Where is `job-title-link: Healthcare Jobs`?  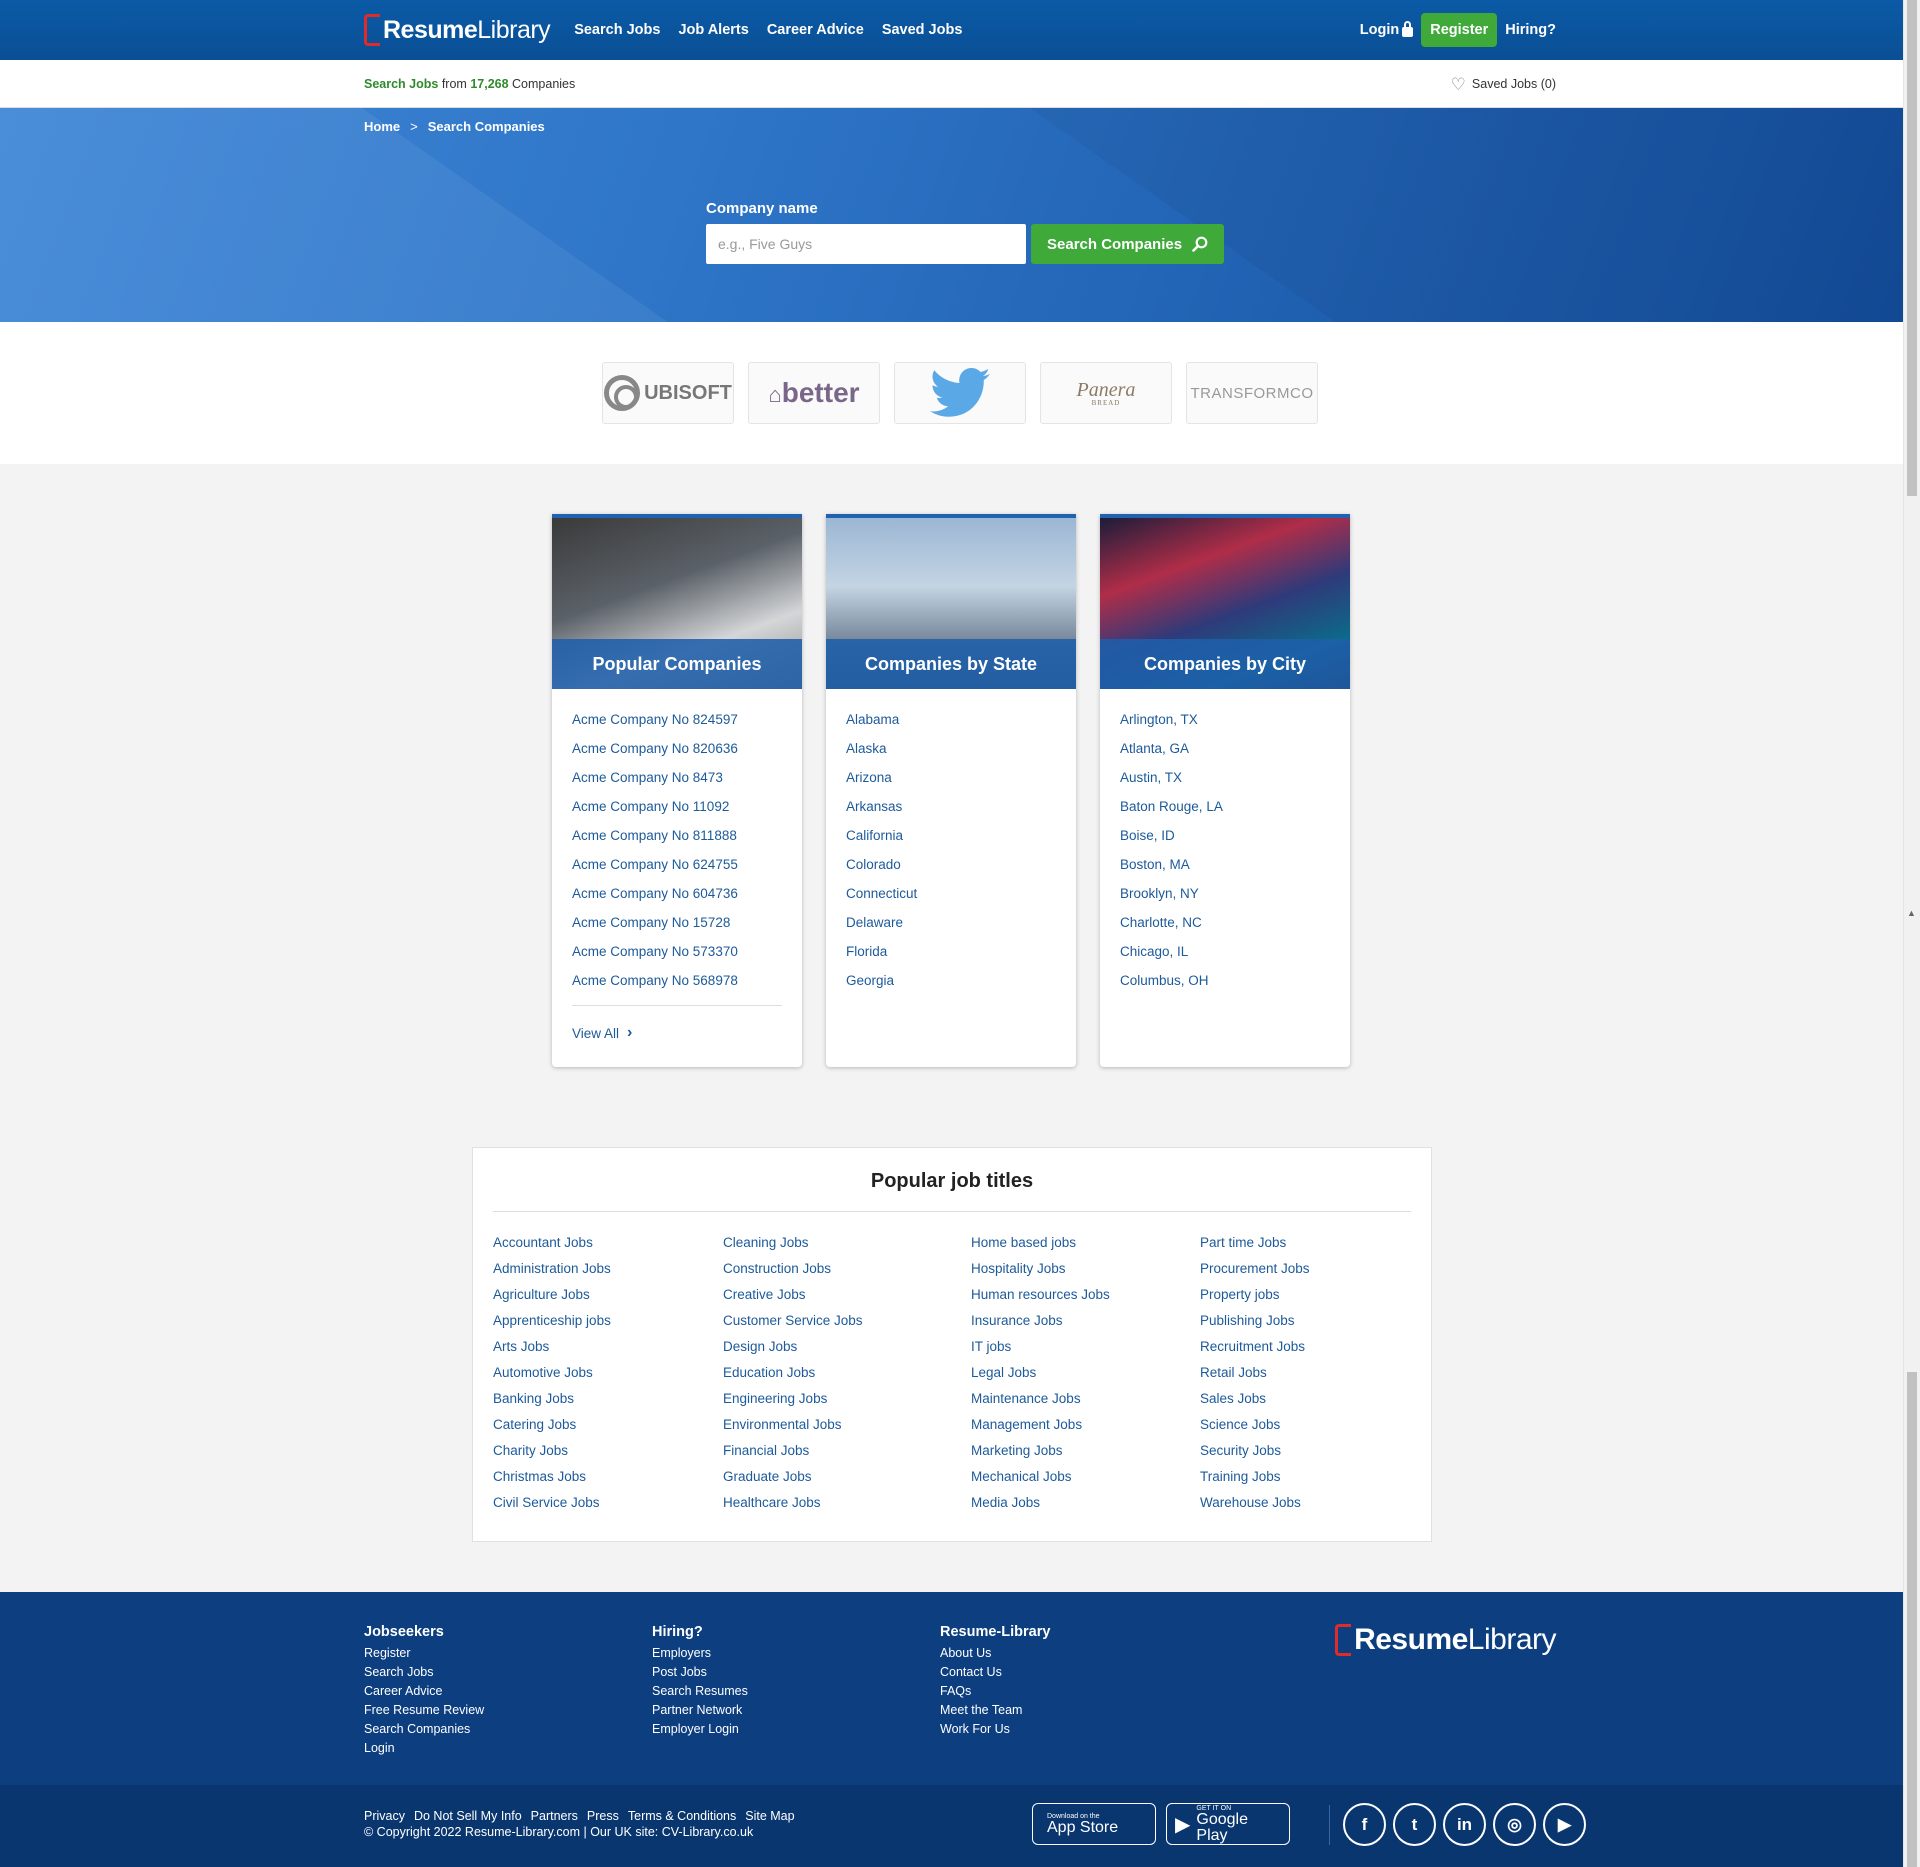 job-title-link: Healthcare Jobs is located at coordinates (847, 1503).